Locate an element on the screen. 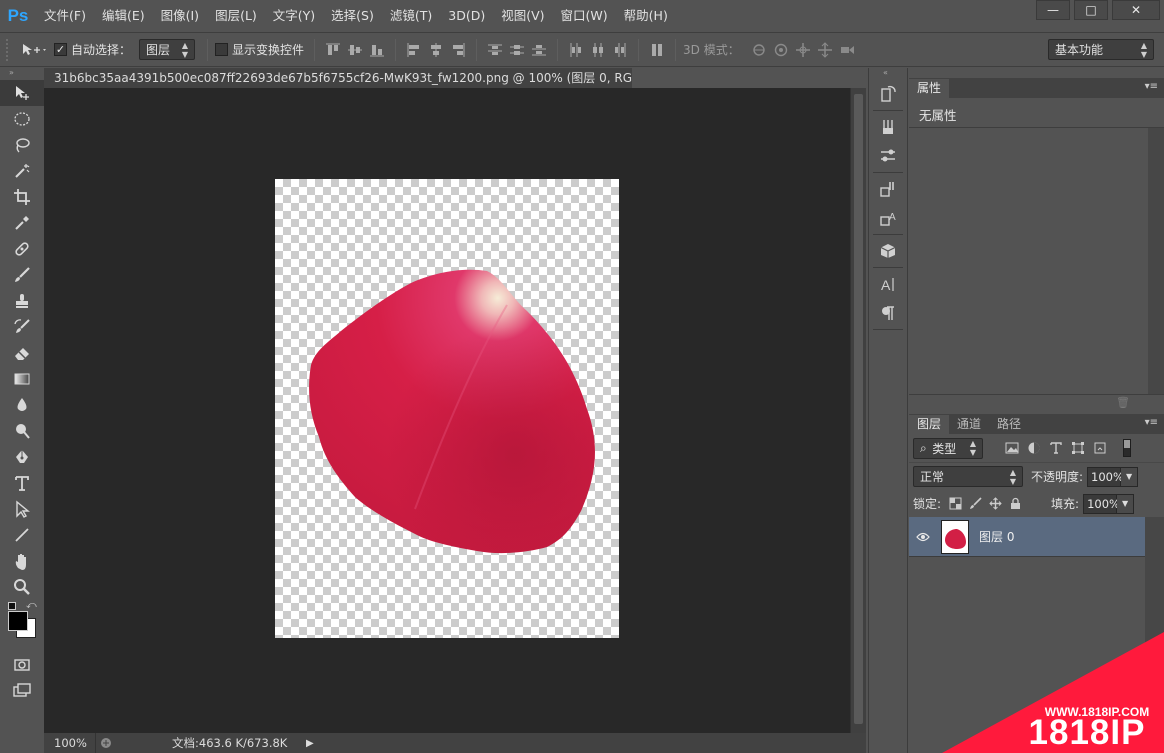  brush-presets-panel-icon is located at coordinates (888, 127).